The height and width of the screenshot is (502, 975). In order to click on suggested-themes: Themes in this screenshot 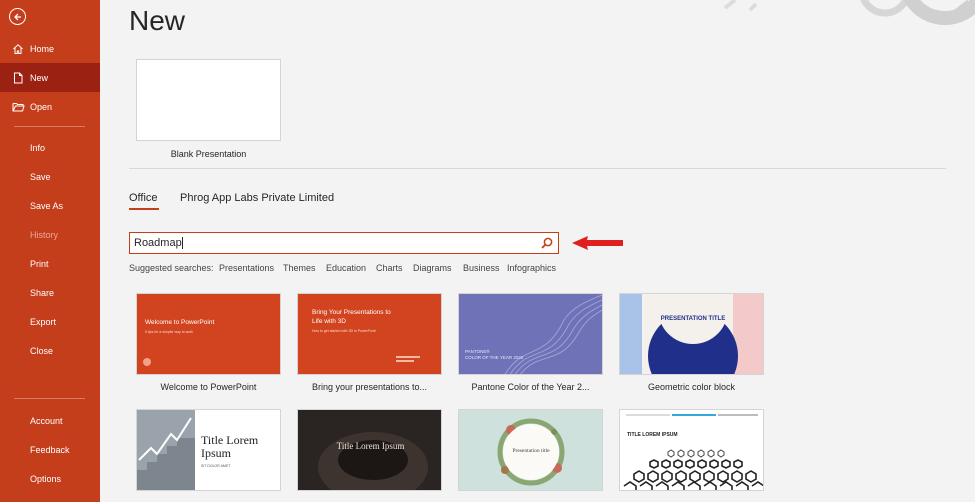, I will do `click(299, 268)`.